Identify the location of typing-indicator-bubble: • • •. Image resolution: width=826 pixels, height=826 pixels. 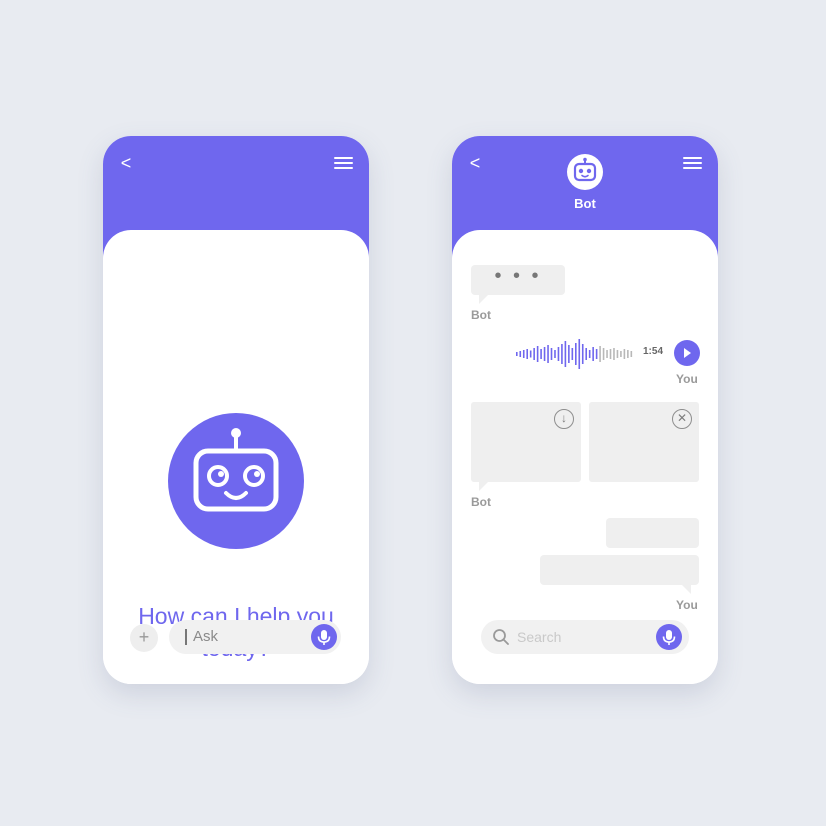
(518, 284).